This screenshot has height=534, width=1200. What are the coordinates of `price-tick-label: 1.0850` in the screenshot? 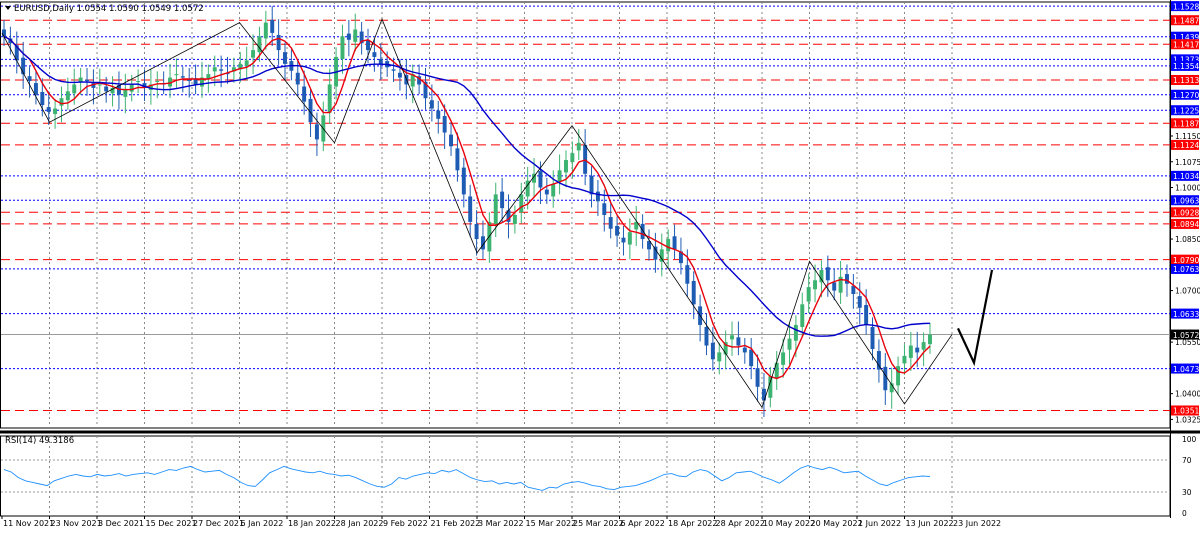 It's located at (1187, 239).